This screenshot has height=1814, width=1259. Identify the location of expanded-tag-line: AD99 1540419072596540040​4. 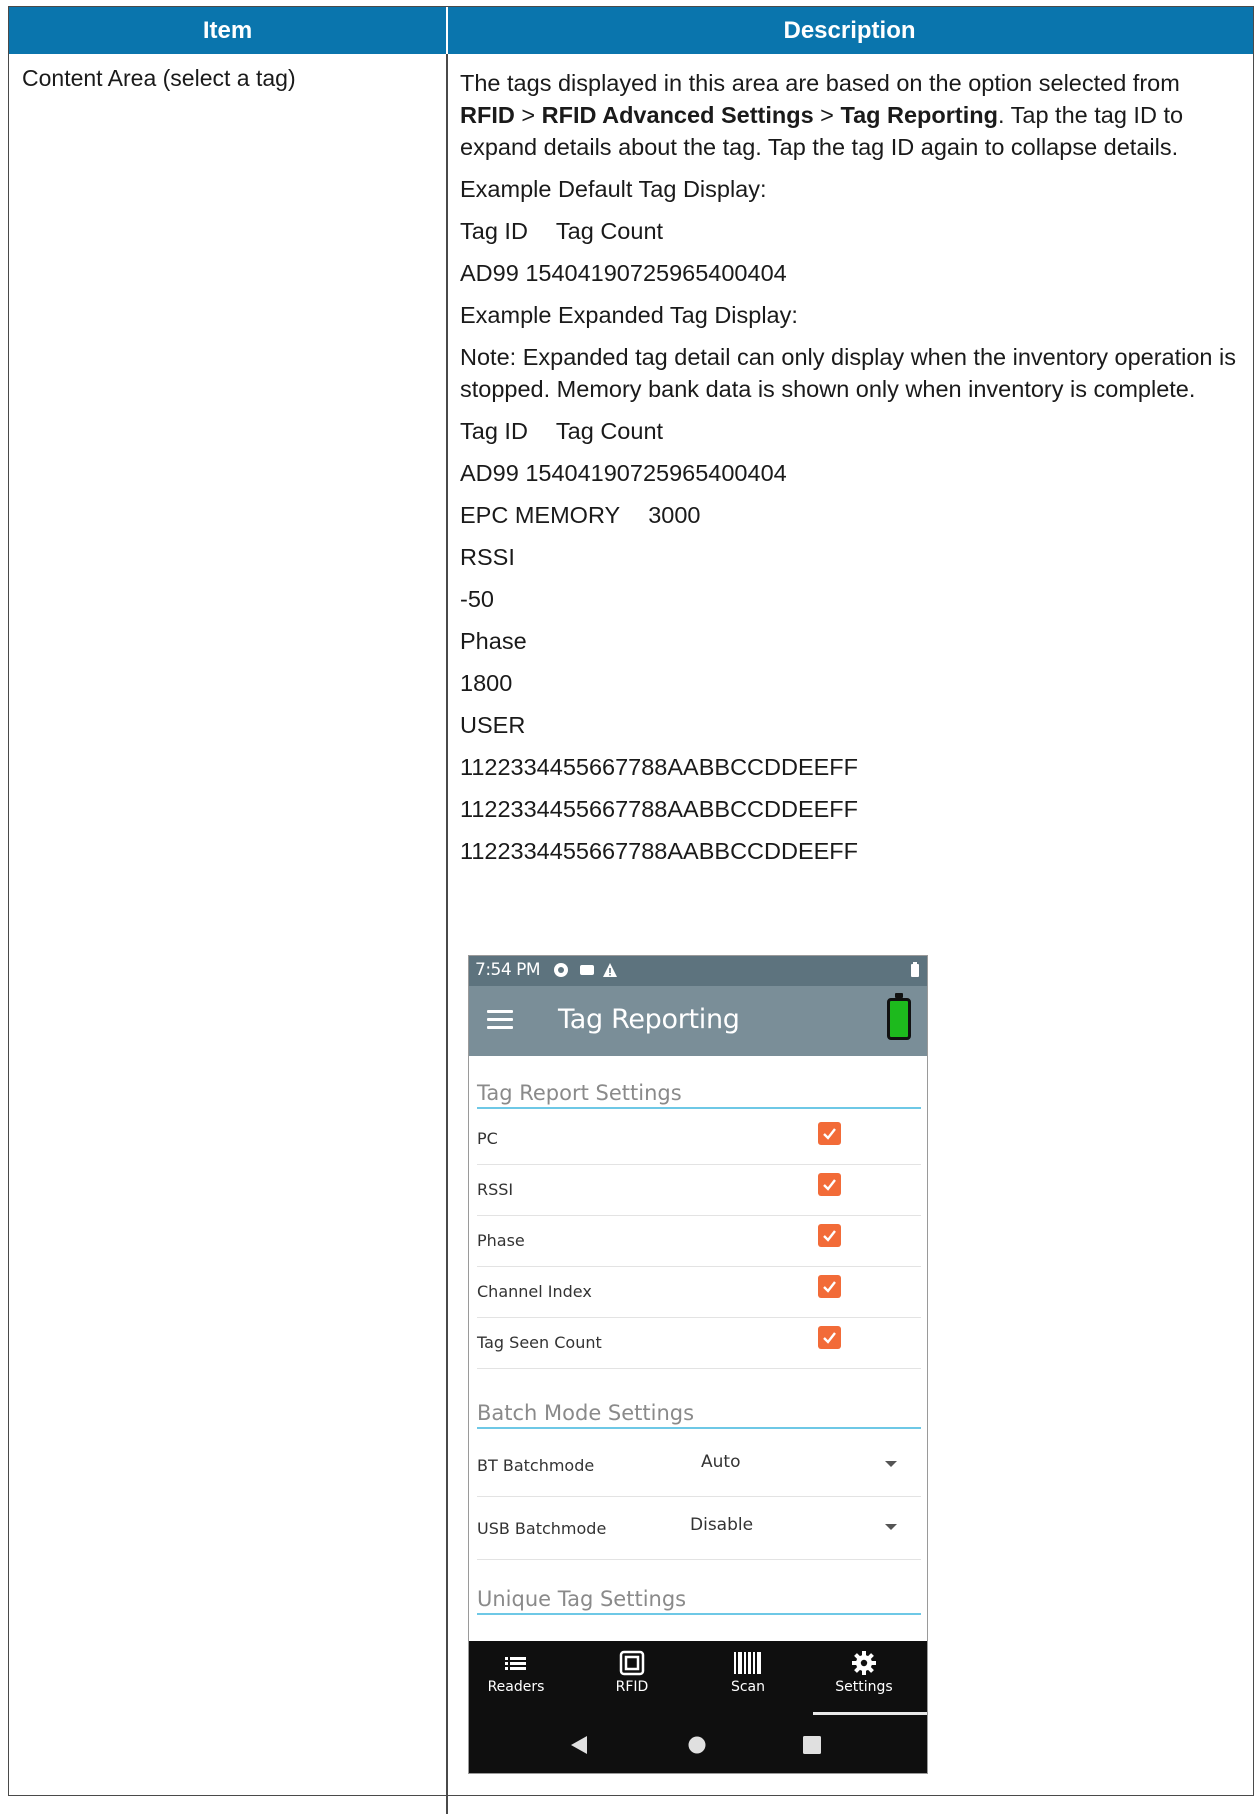
(623, 473).